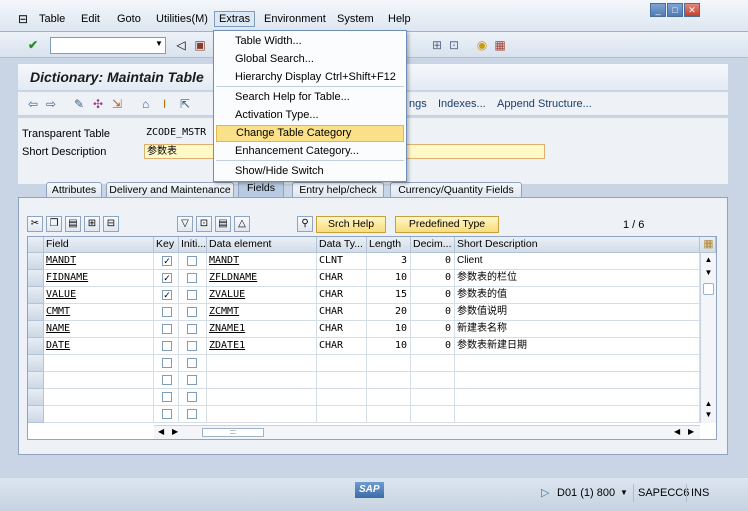 This screenshot has height=511, width=748. What do you see at coordinates (262, 261) in the screenshot?
I see `cell-data-element: MANDT` at bounding box center [262, 261].